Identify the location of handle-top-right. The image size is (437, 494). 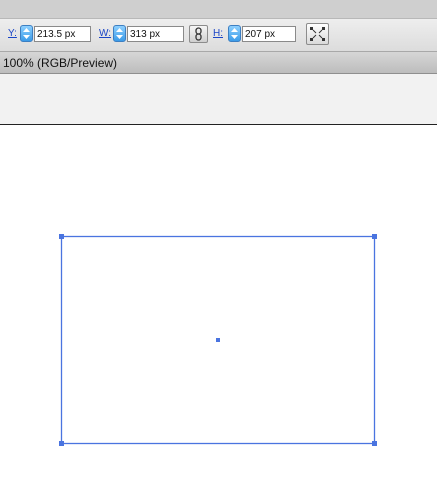
(374, 236).